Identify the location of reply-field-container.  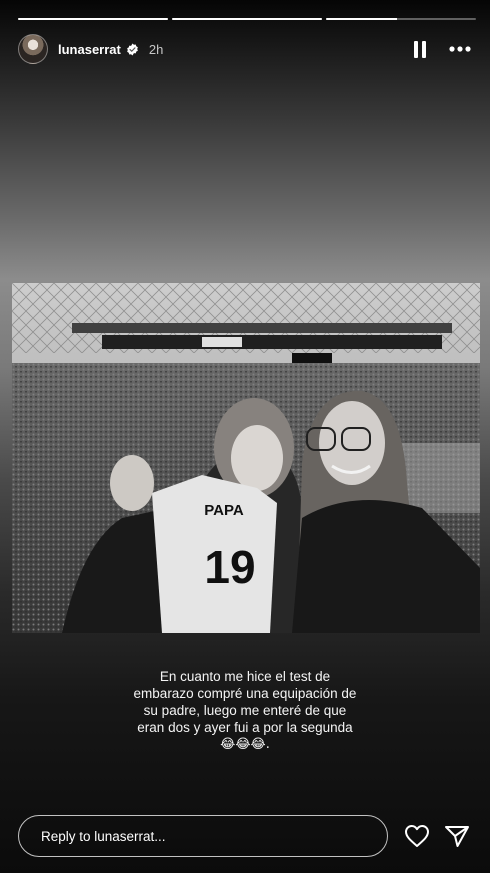
(203, 836).